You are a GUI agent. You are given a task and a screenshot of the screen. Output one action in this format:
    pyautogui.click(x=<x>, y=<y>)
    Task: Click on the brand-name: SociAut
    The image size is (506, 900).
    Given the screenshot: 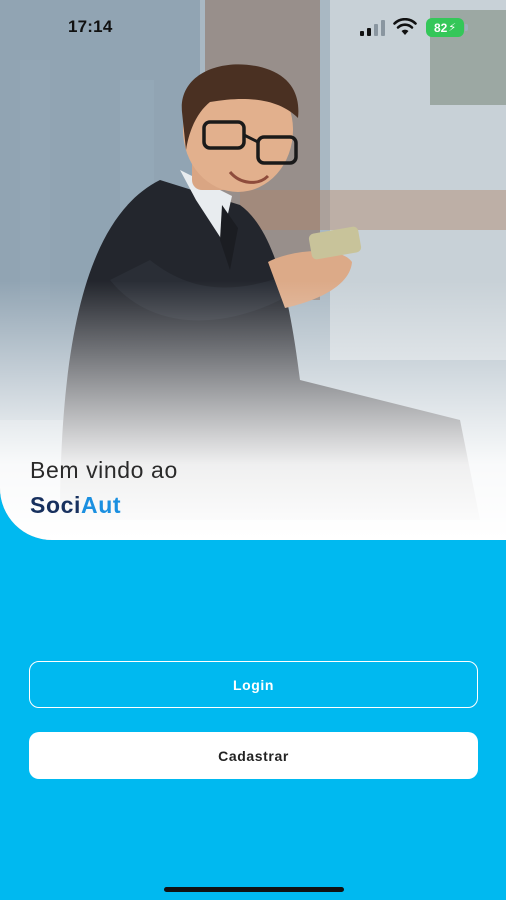 What is the action you would take?
    pyautogui.click(x=104, y=505)
    